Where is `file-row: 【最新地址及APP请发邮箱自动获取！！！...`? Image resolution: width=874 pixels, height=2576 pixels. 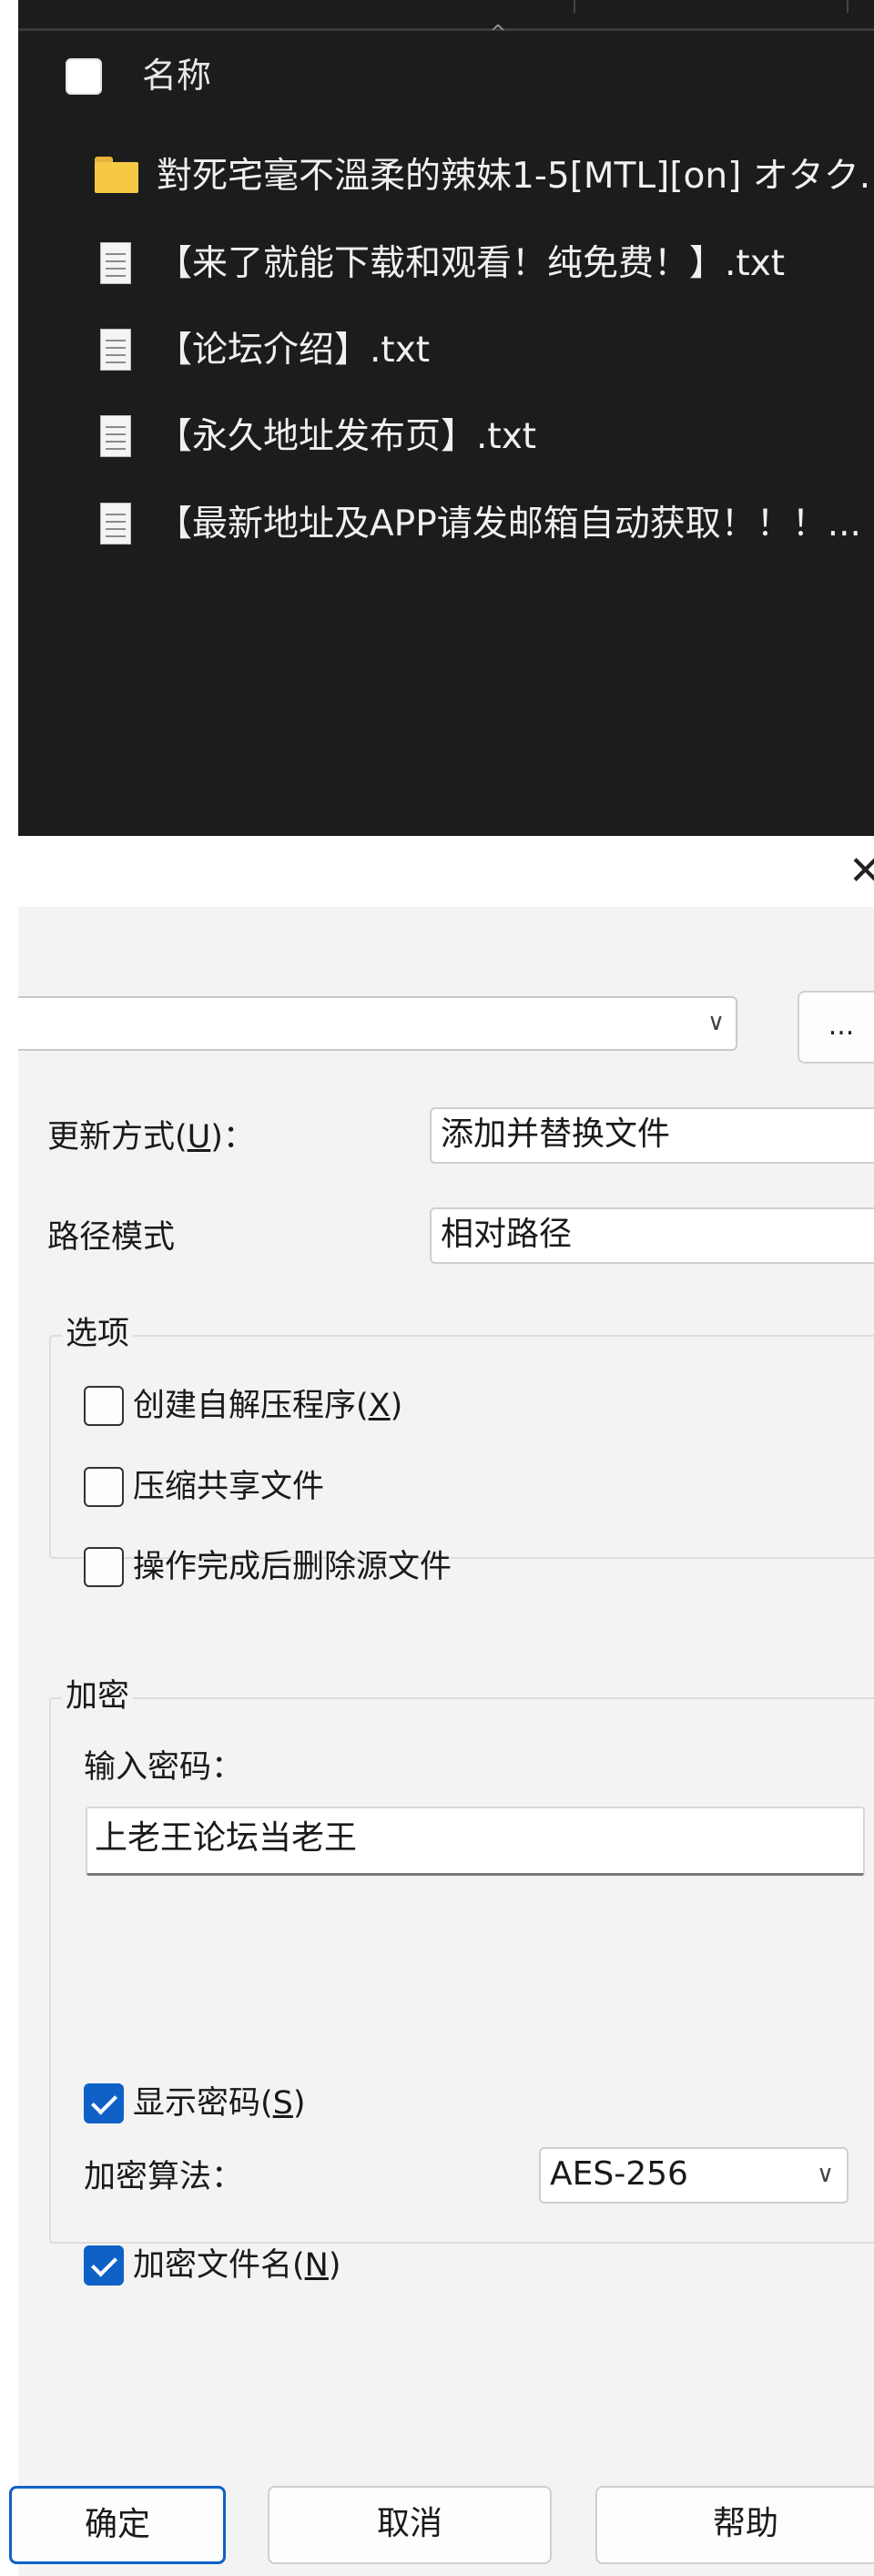
file-row: 【最新地址及APP请发邮箱自动获取！！！... is located at coordinates (483, 524).